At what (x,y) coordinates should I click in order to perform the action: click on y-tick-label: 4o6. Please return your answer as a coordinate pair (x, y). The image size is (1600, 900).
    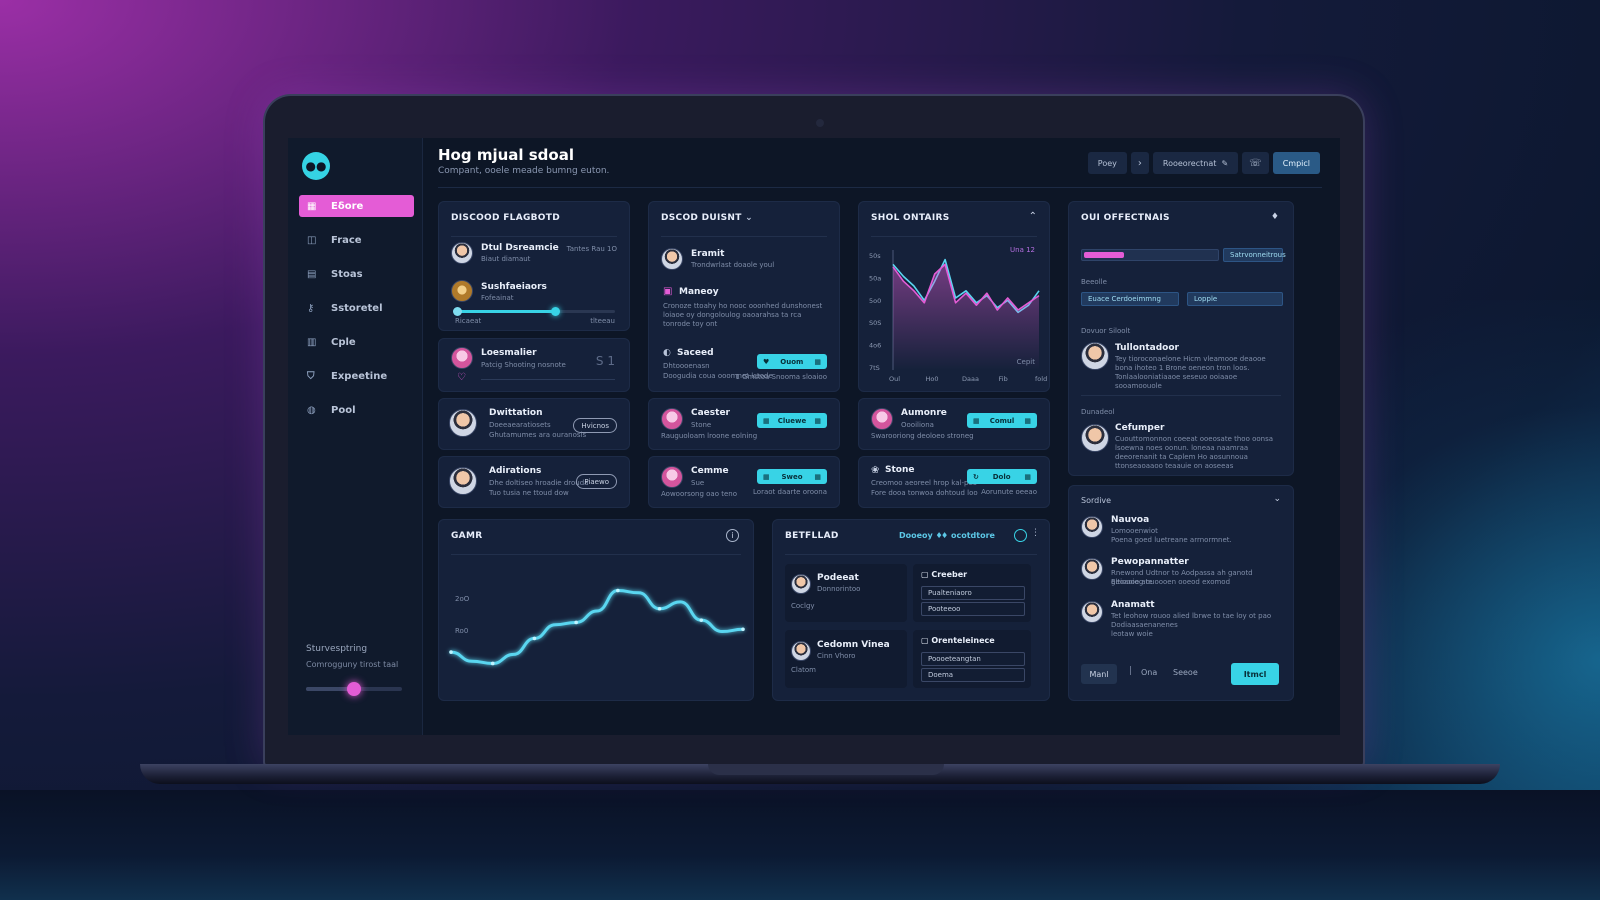
    Looking at the image, I should click on (875, 346).